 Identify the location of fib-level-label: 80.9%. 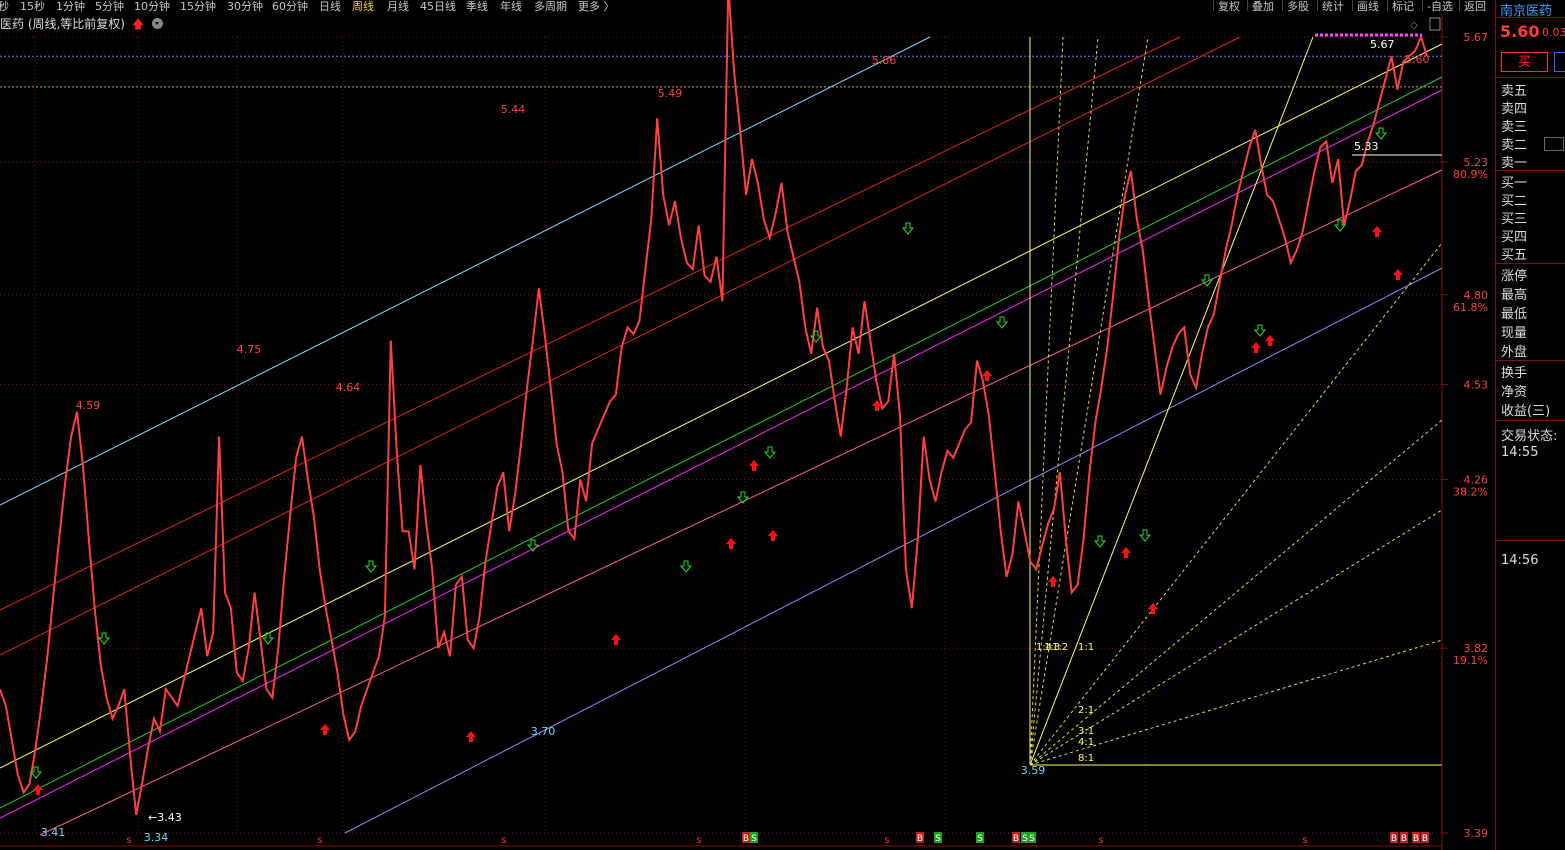
(1470, 174).